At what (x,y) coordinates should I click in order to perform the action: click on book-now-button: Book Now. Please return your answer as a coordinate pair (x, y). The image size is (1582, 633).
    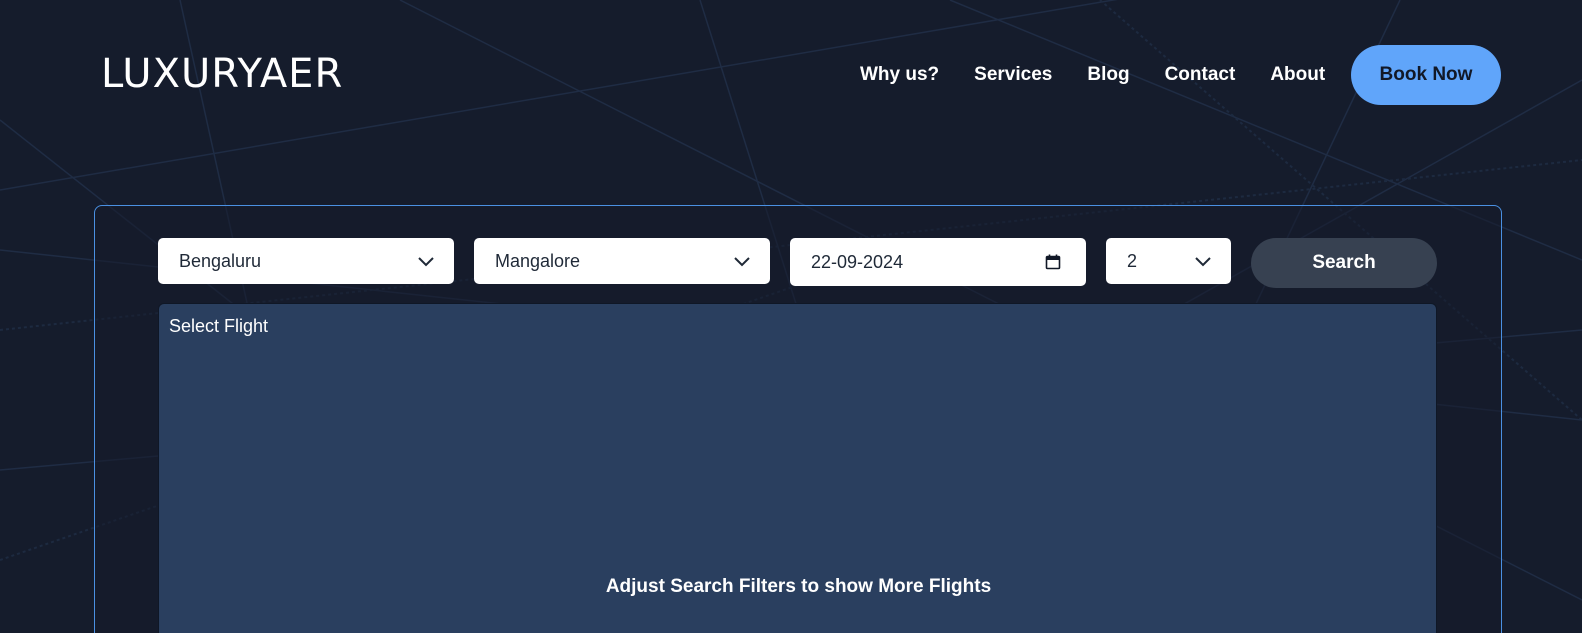
    Looking at the image, I should click on (1426, 75).